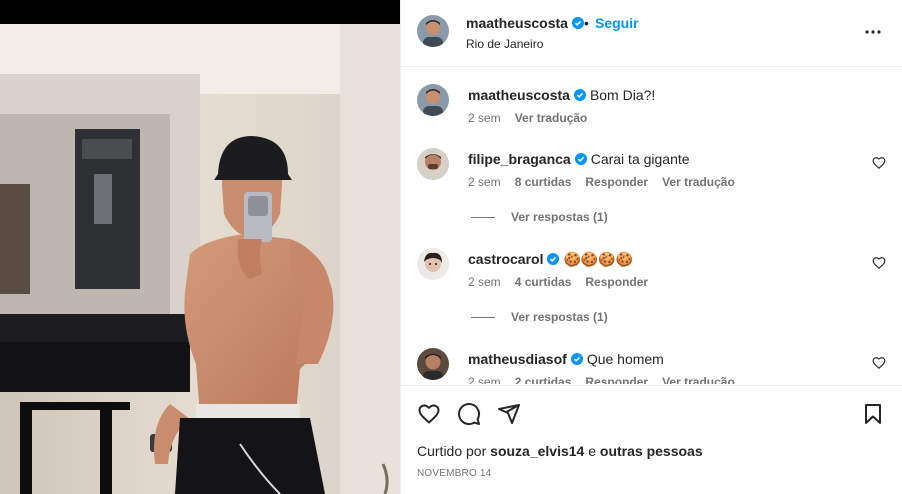  What do you see at coordinates (617, 23) in the screenshot?
I see `follow-button: Seguir` at bounding box center [617, 23].